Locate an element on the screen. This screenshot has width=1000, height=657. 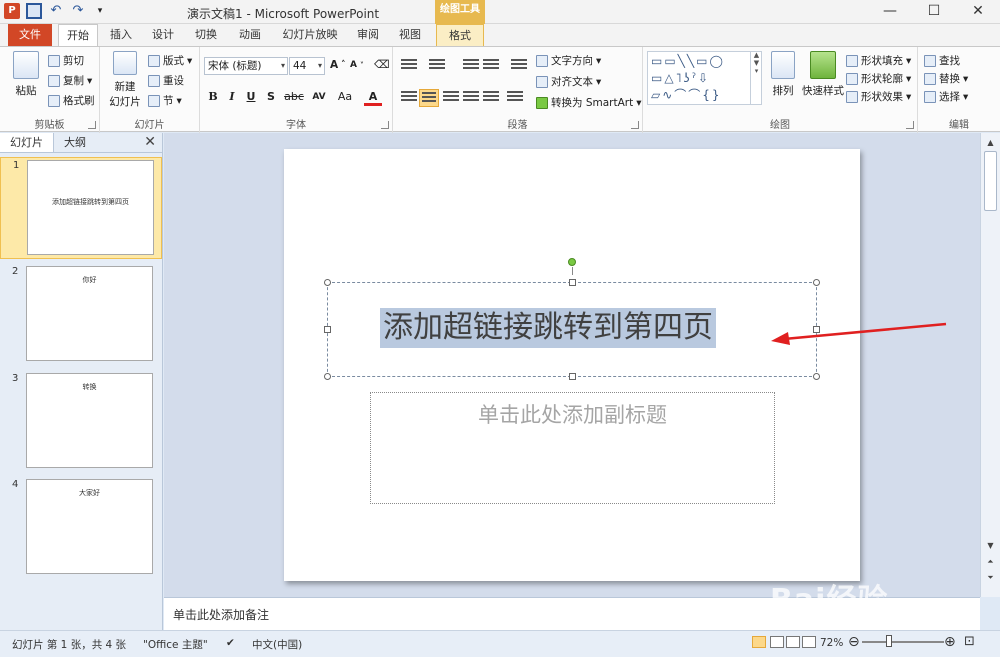
clear-format-icon: ⌫ is located at coordinates (382, 64).